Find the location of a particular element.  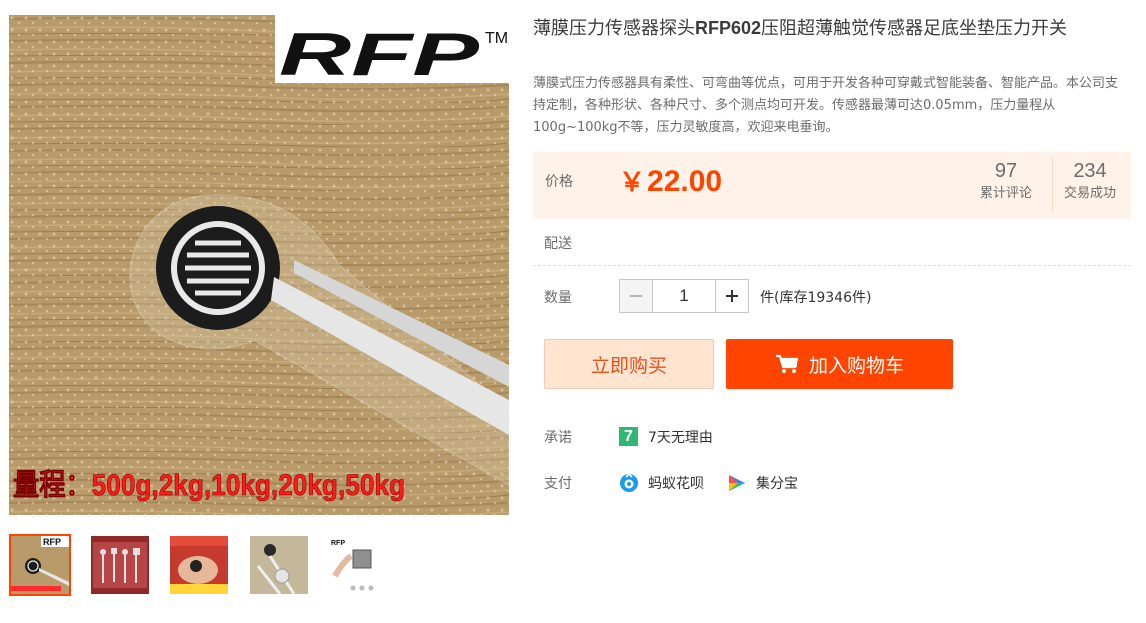

price-panel: 价格 ￥22.00 97 累计评论 234 交易成功 is located at coordinates (832, 185).